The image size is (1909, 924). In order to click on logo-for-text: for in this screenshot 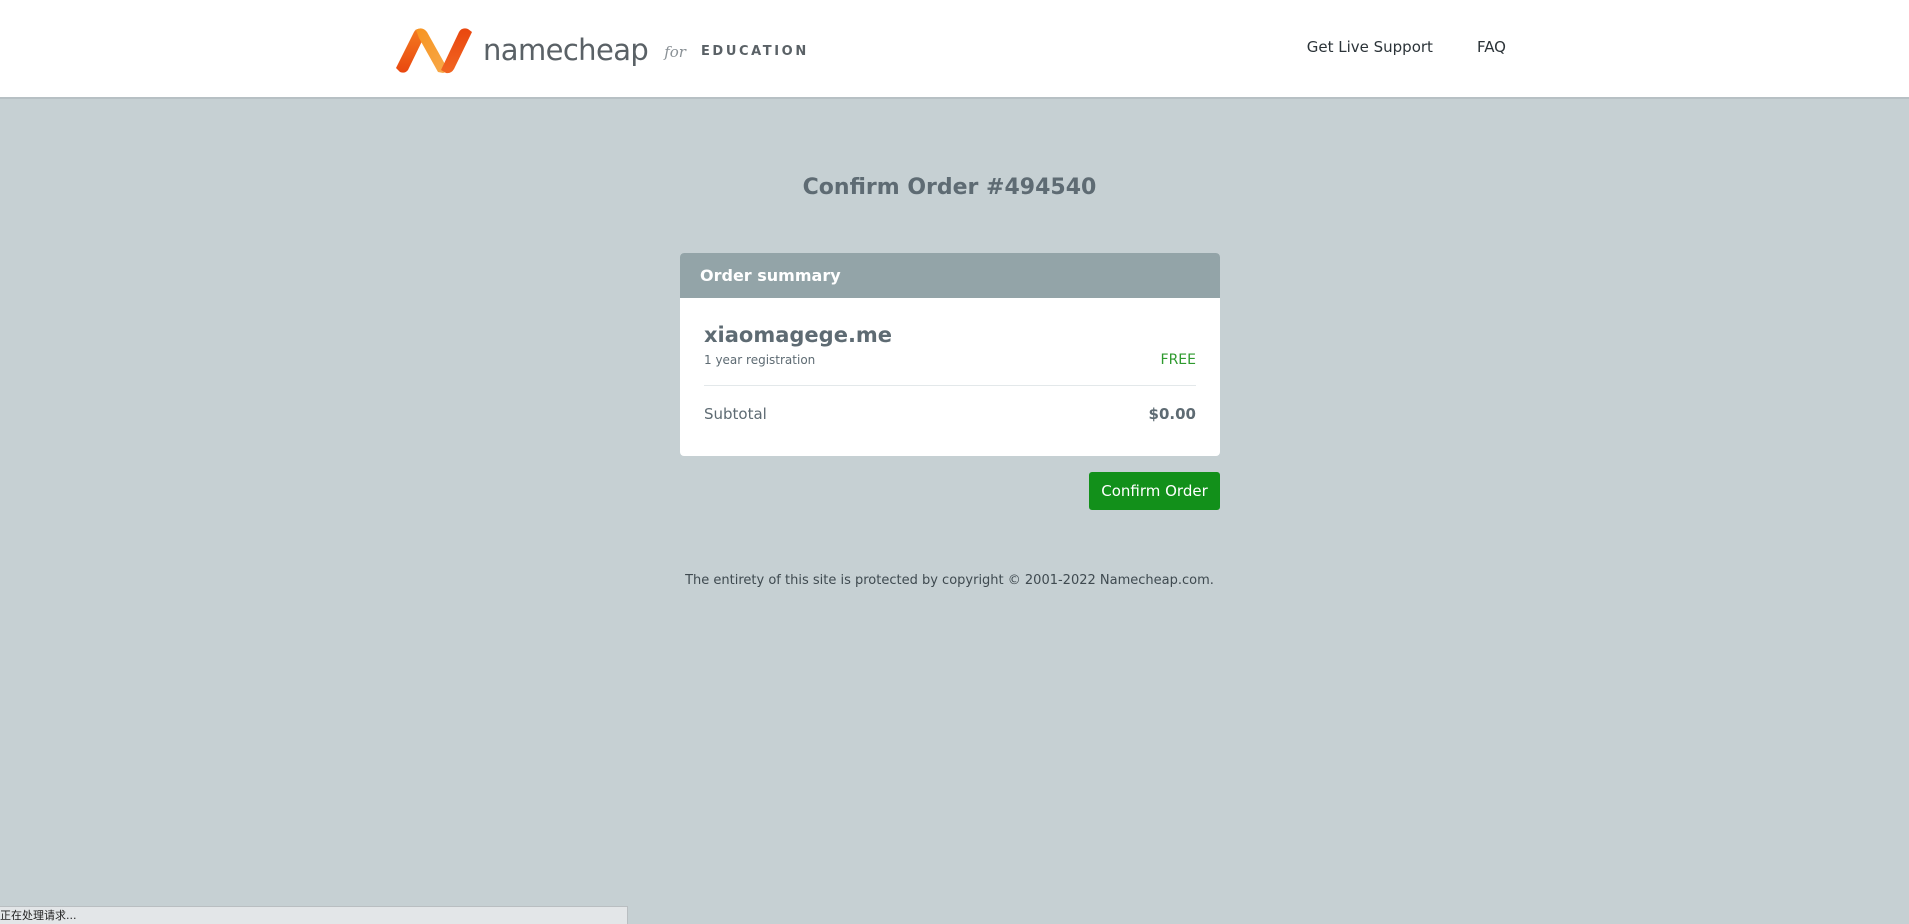, I will do `click(675, 52)`.